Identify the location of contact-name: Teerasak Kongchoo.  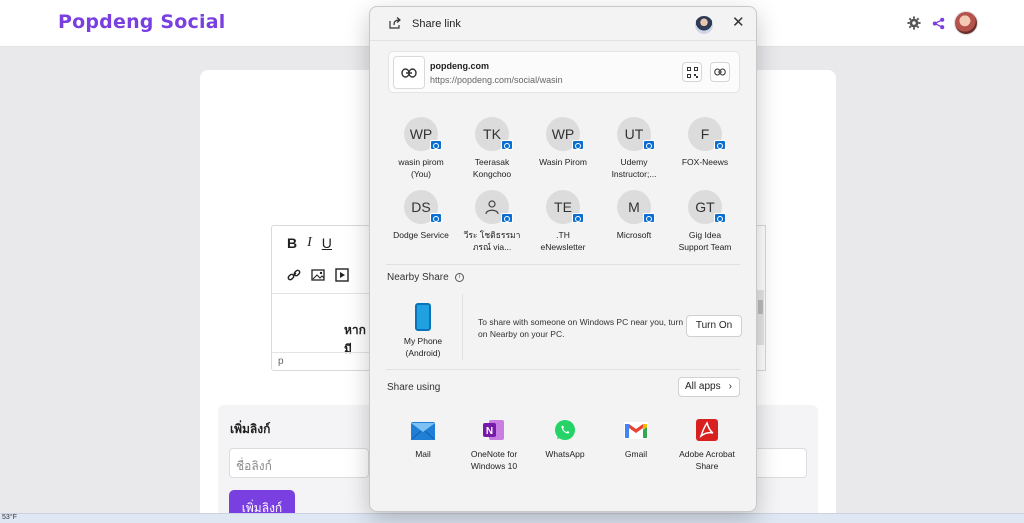
(492, 168).